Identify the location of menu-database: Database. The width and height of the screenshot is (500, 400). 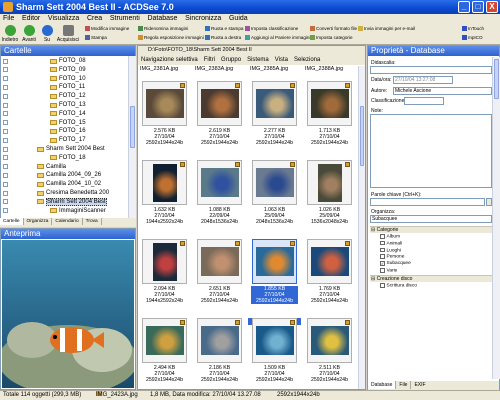
(162, 18).